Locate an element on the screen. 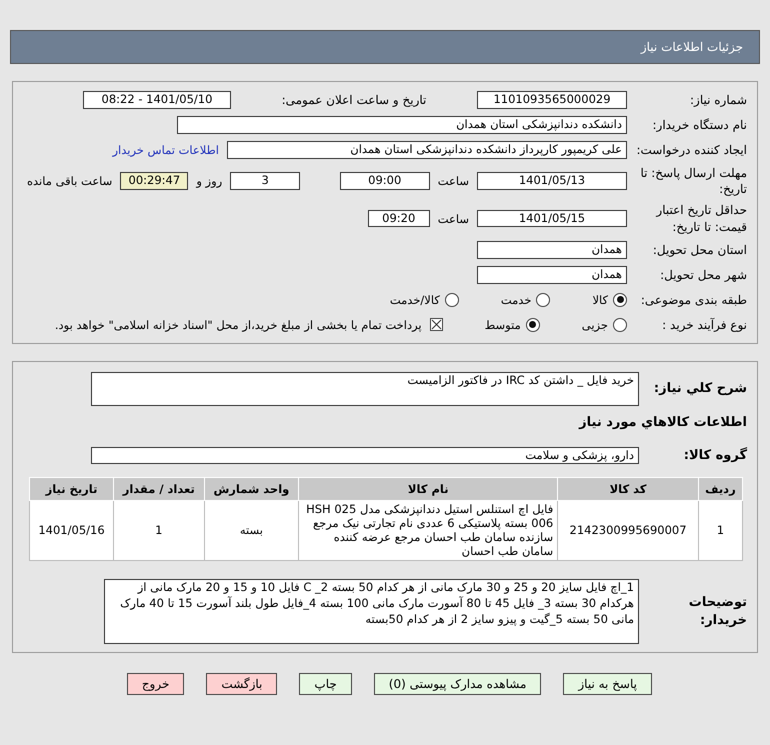 This screenshot has width=770, height=745. field-label: گروه کالا: is located at coordinates (714, 455).